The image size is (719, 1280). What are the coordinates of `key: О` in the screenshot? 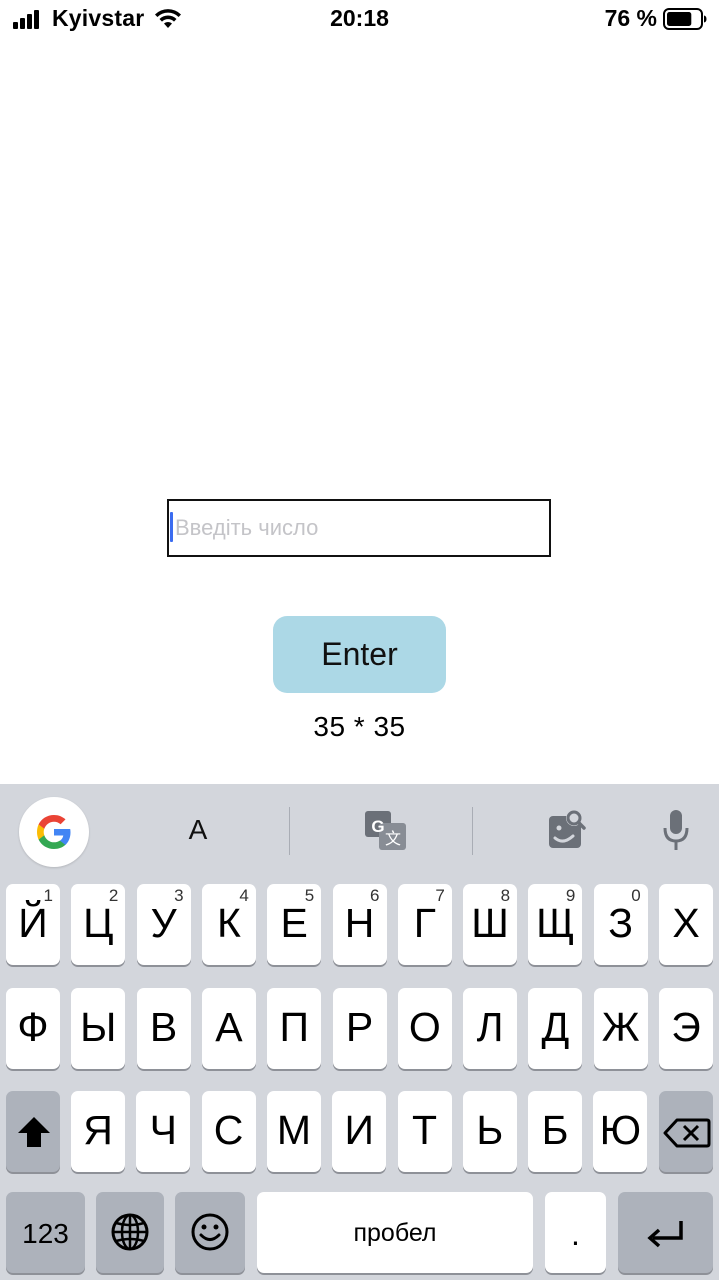 It's located at (424, 1028).